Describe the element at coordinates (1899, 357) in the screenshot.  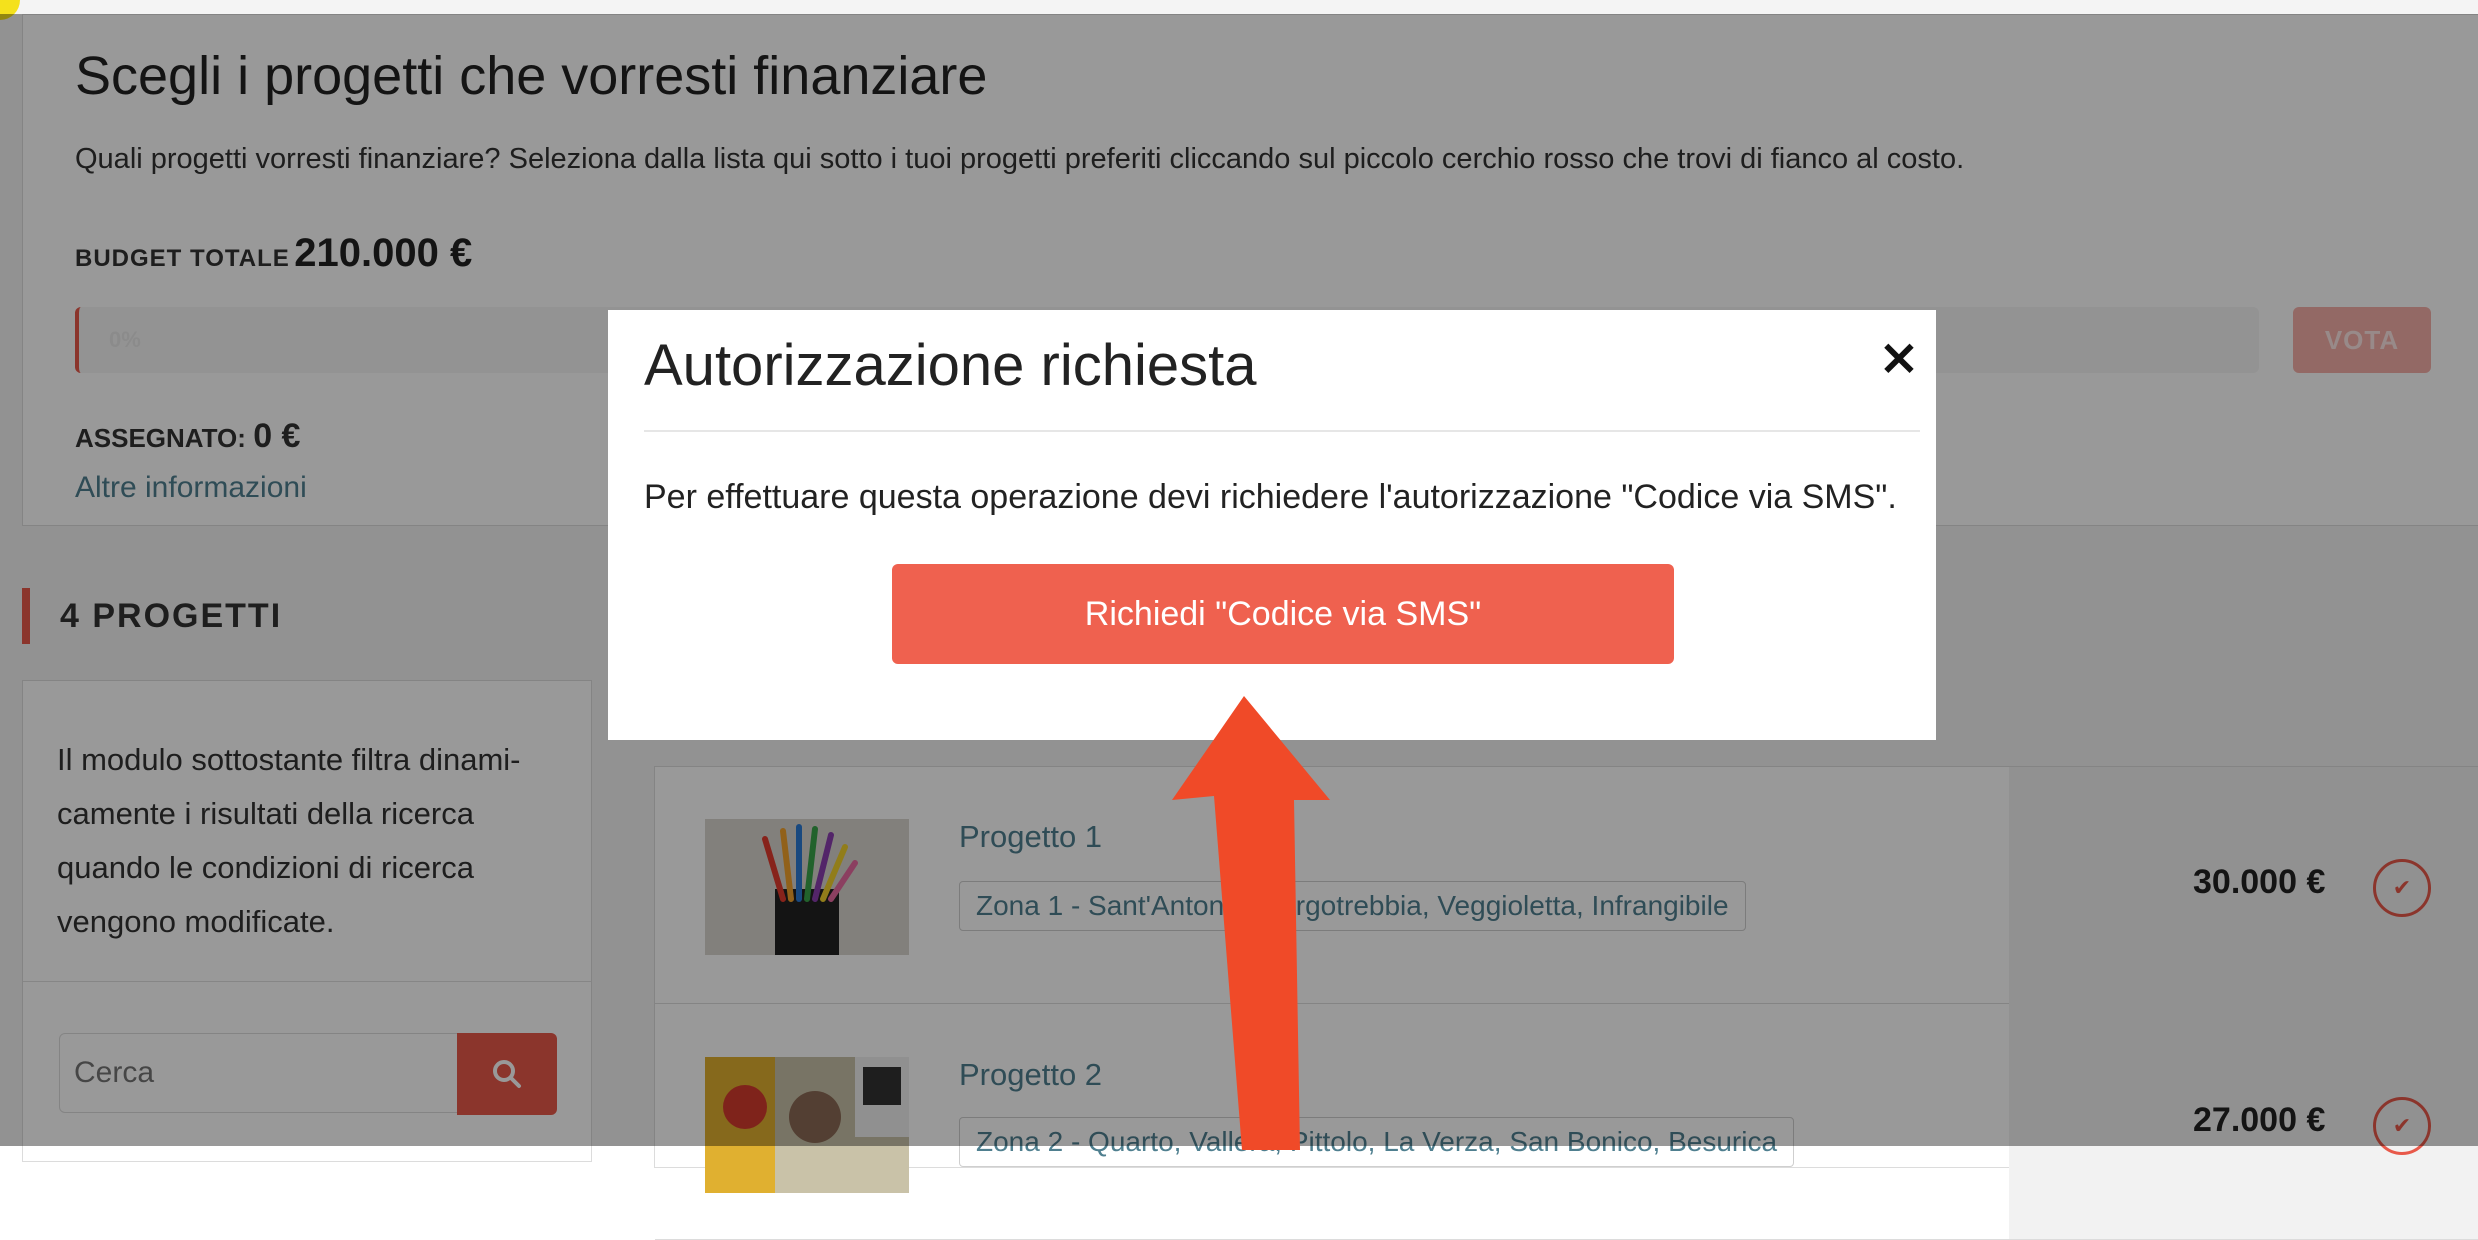
I see `close-icon: ×` at that location.